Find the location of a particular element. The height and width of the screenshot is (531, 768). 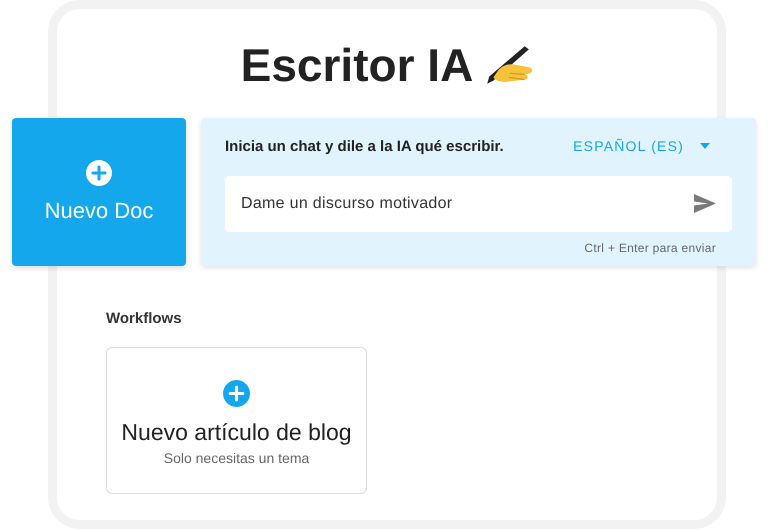

send-button is located at coordinates (705, 203).